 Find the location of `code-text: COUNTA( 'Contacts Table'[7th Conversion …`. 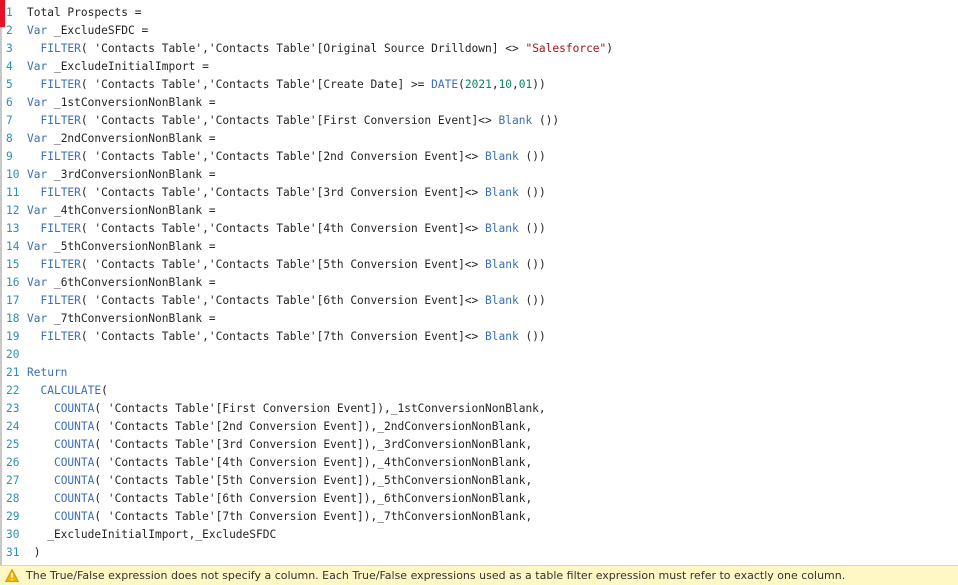

code-text: COUNTA( 'Contacts Table'[7th Conversion … is located at coordinates (279, 517).